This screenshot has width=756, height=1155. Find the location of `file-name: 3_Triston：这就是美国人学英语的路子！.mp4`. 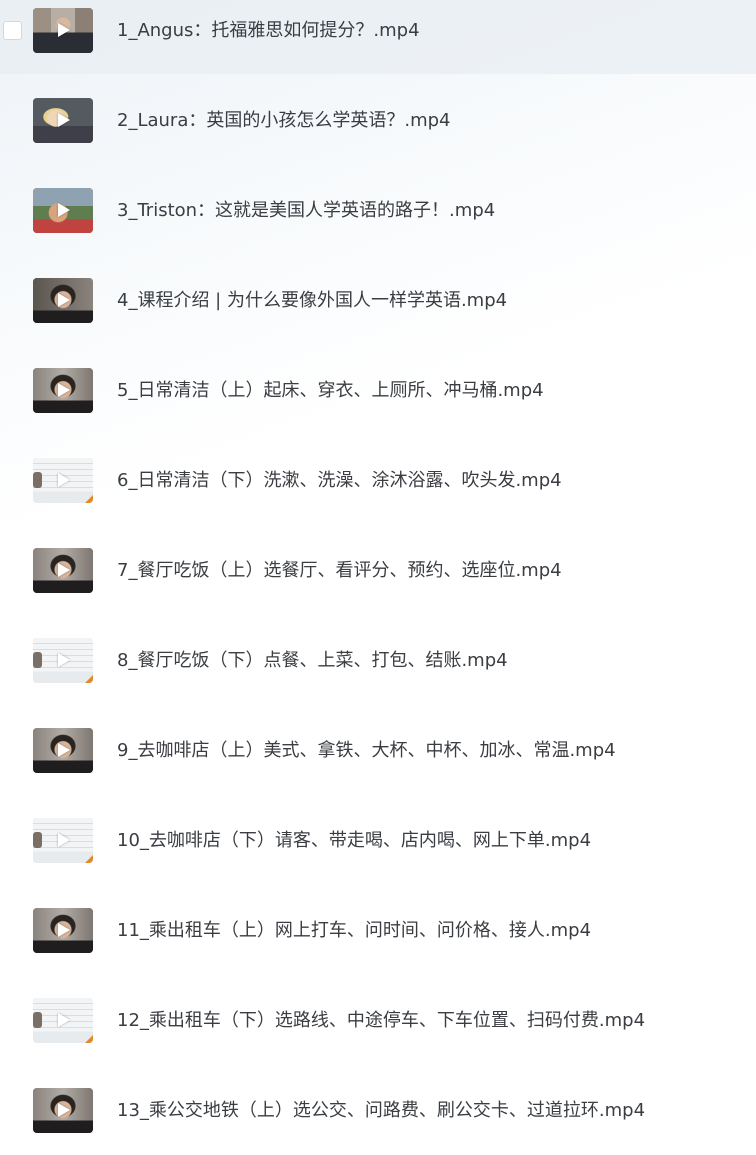

file-name: 3_Triston：这就是美国人学英语的路子！.mp4 is located at coordinates (306, 211).